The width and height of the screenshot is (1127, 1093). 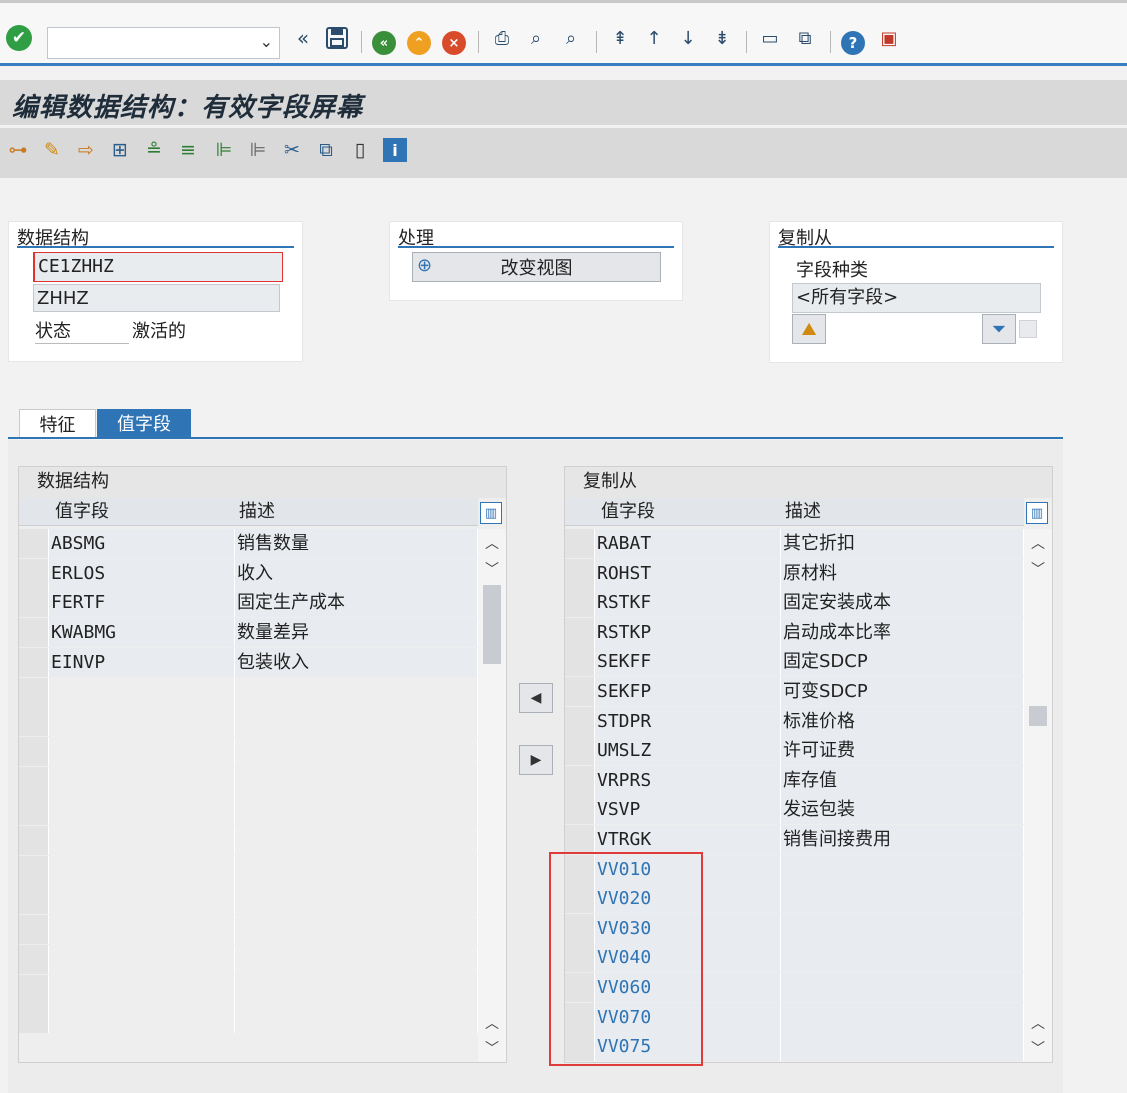 I want to click on back-icon: «, so click(x=384, y=43).